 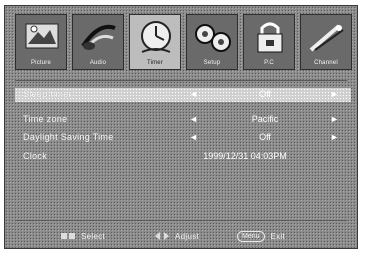 What do you see at coordinates (42, 36) in the screenshot?
I see `picture-icon` at bounding box center [42, 36].